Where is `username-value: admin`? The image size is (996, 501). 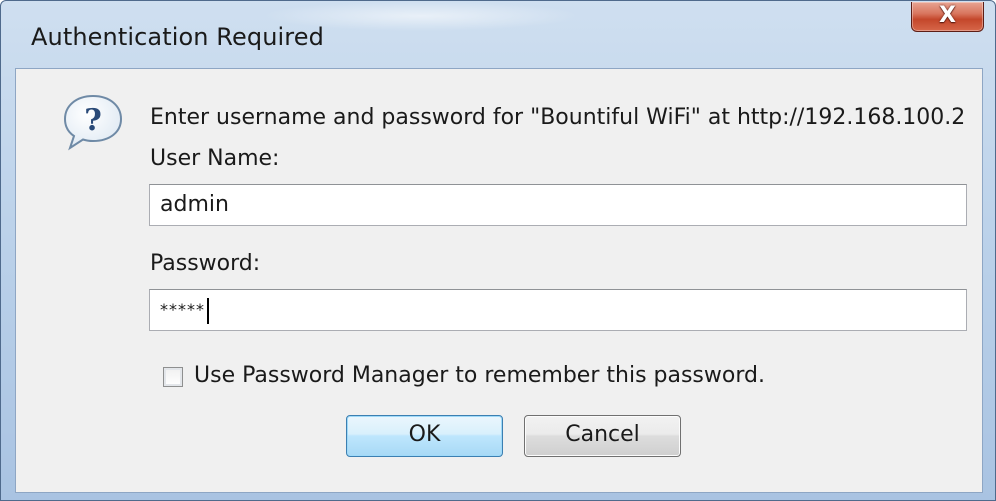
username-value: admin is located at coordinates (194, 204).